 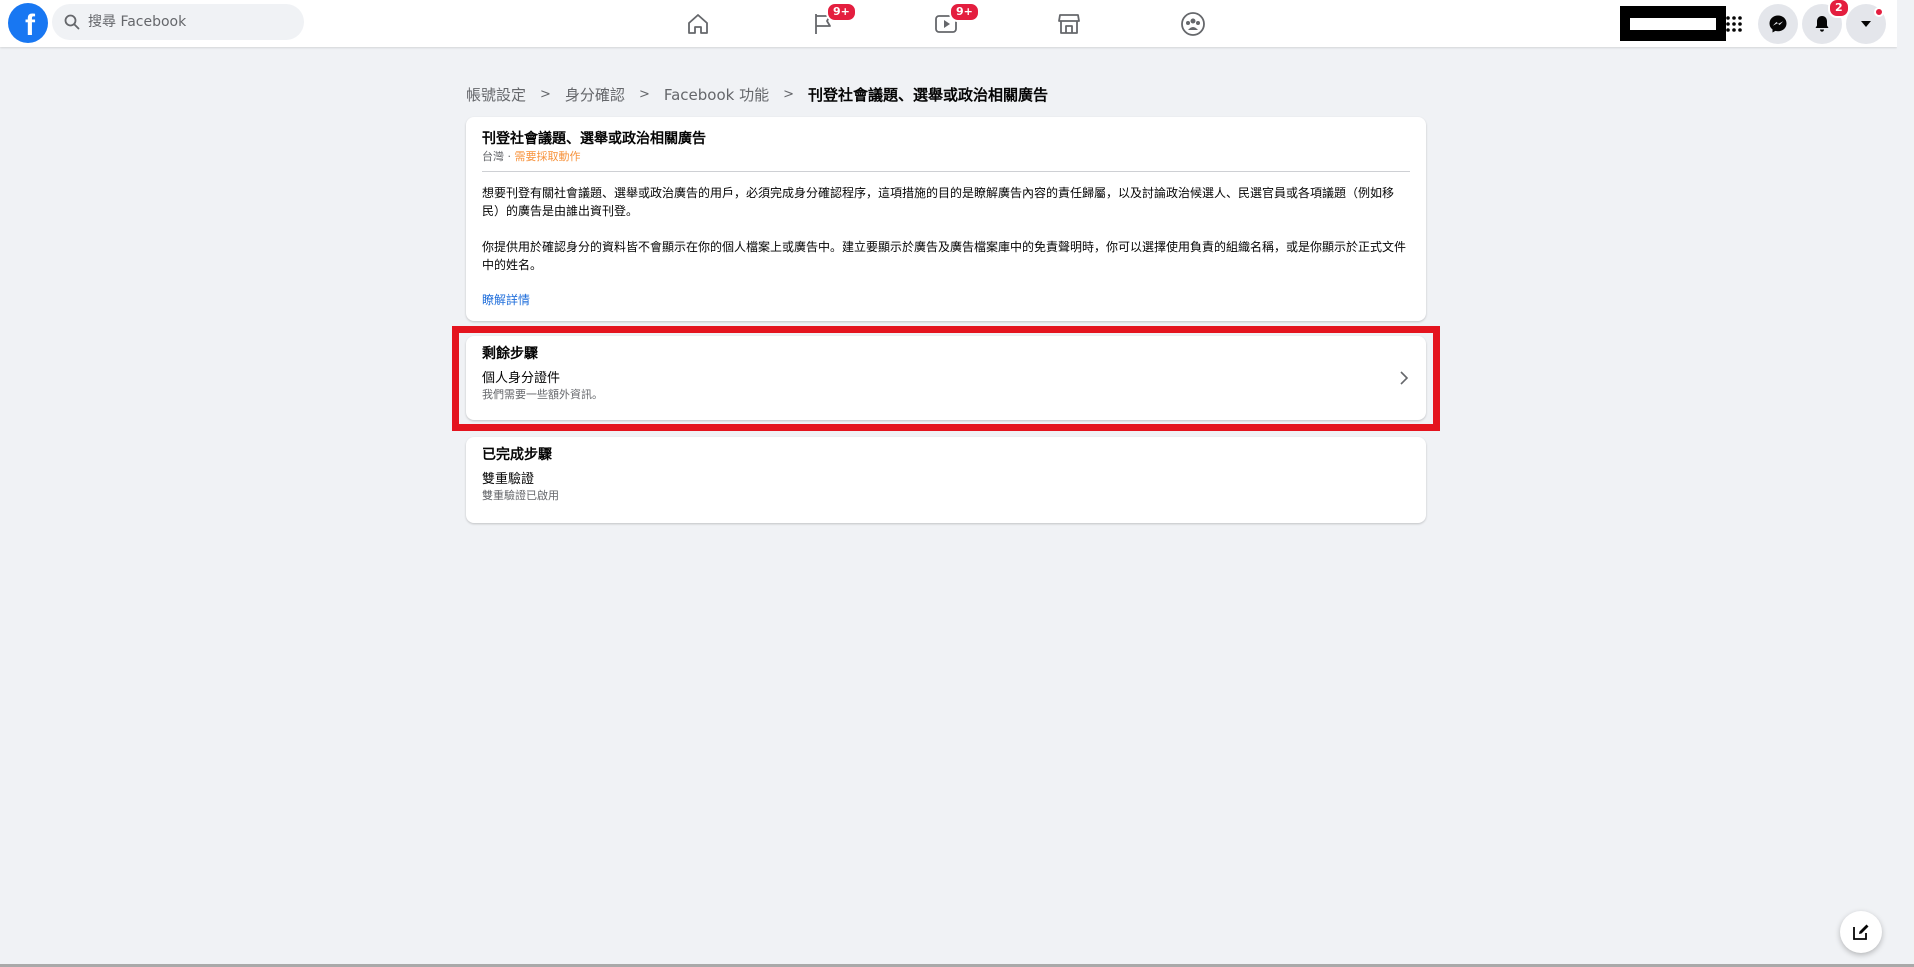 I want to click on breadcrumb-identity-confirmation: 身分確認, so click(x=595, y=94).